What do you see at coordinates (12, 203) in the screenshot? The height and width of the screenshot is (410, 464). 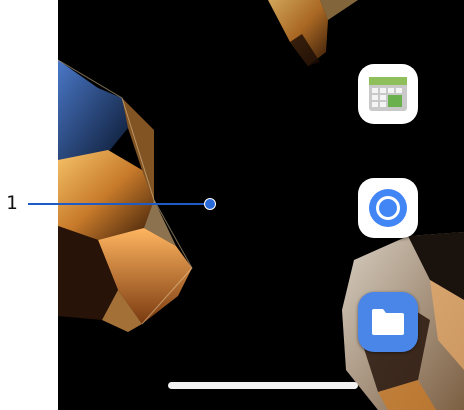 I see `annotation-label: 1` at bounding box center [12, 203].